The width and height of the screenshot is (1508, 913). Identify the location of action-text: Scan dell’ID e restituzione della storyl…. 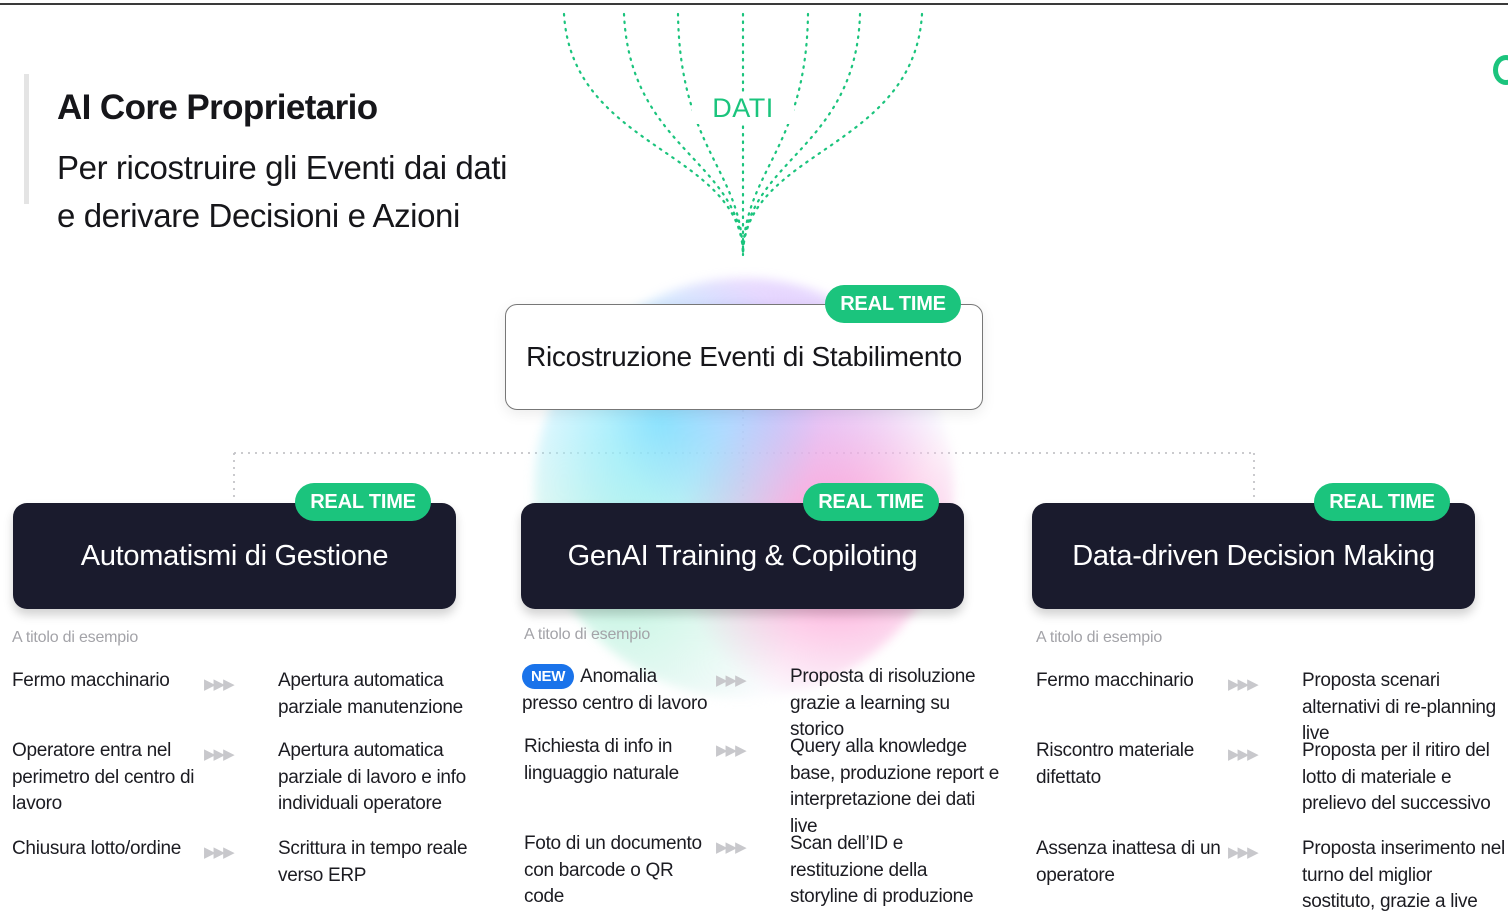
(882, 873).